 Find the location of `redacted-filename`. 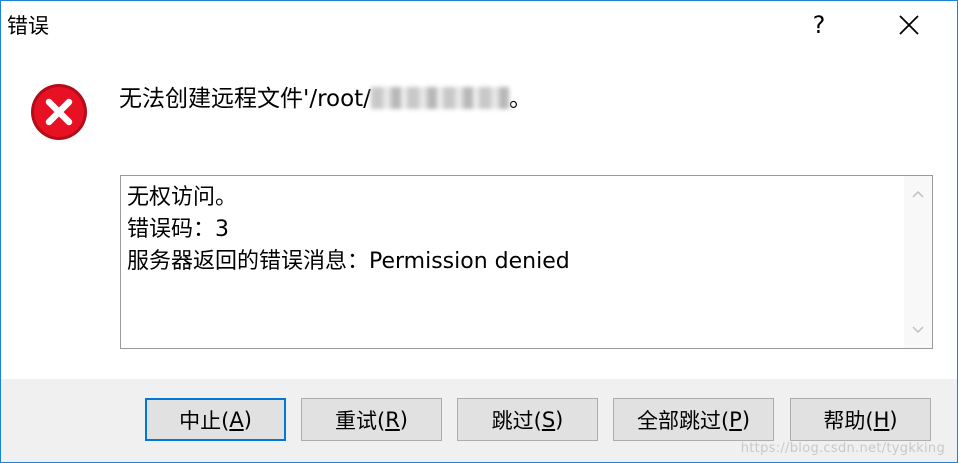

redacted-filename is located at coordinates (439, 97).